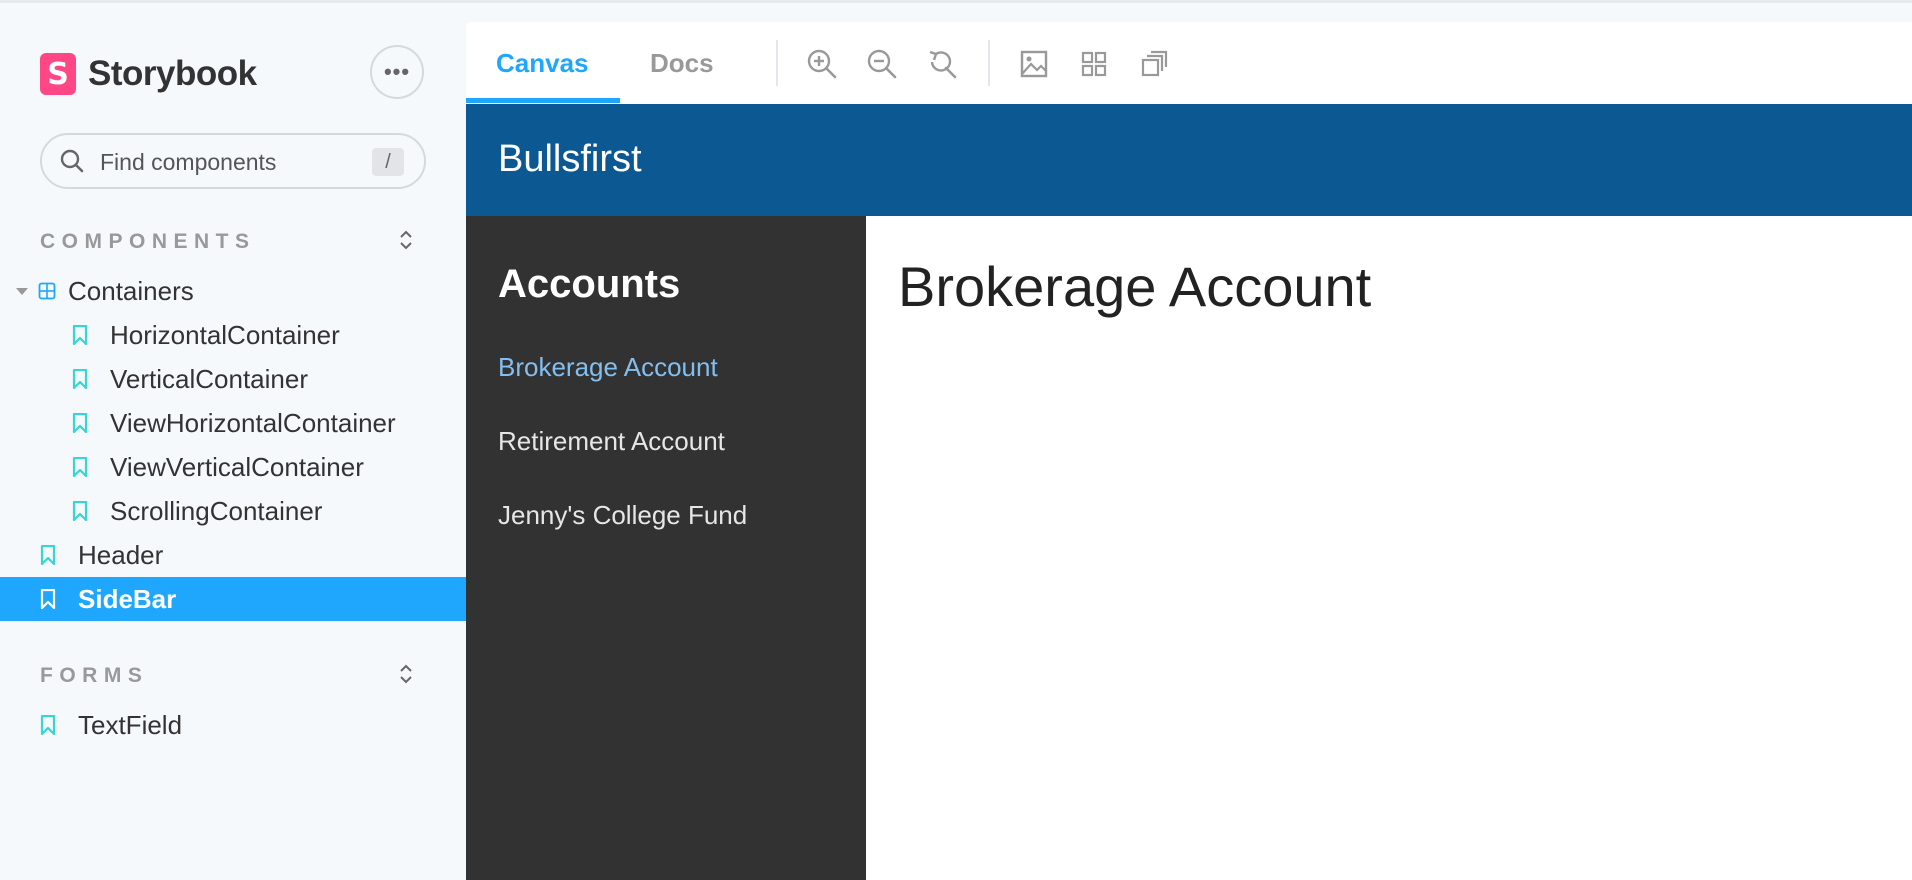 The height and width of the screenshot is (880, 1912). Describe the element at coordinates (542, 63) in the screenshot. I see `tab-canvas: Canvas` at that location.